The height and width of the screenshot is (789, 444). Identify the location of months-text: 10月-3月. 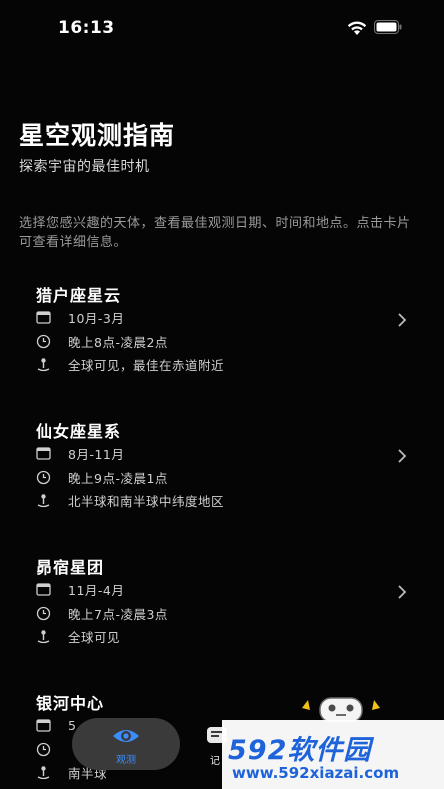
(96, 318).